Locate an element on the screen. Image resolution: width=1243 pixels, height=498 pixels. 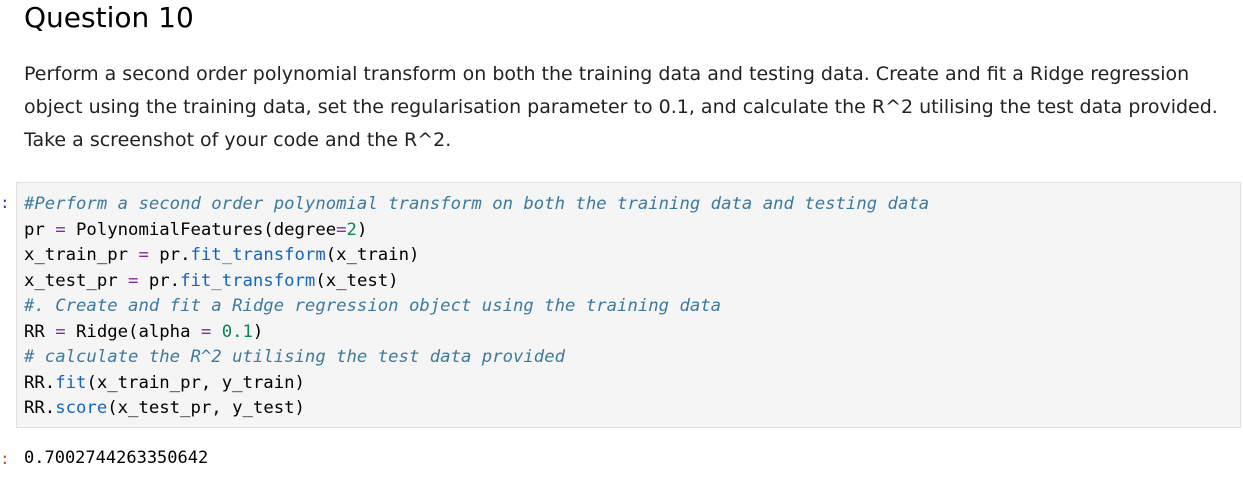
code-token: Ridge(alpha is located at coordinates (133, 331).